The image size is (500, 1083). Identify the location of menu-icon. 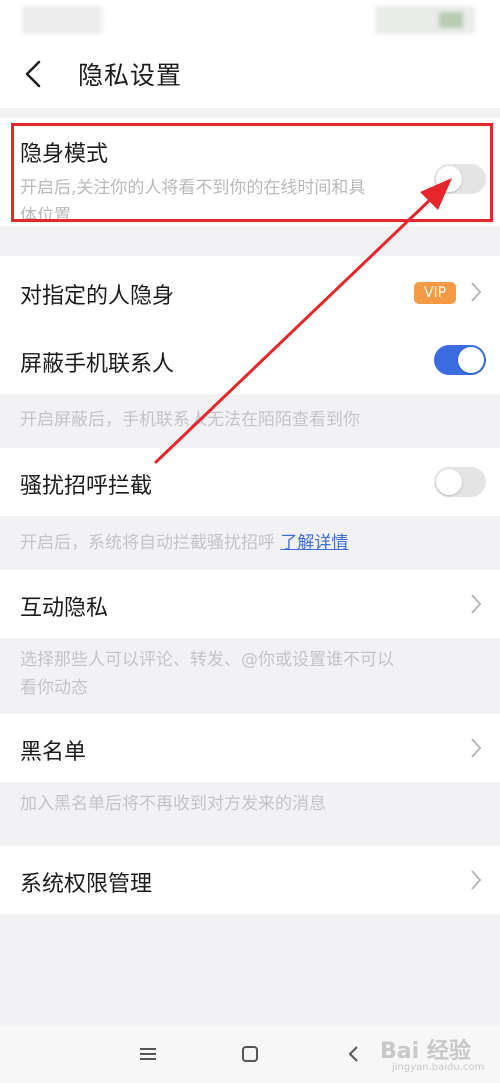
(148, 1054).